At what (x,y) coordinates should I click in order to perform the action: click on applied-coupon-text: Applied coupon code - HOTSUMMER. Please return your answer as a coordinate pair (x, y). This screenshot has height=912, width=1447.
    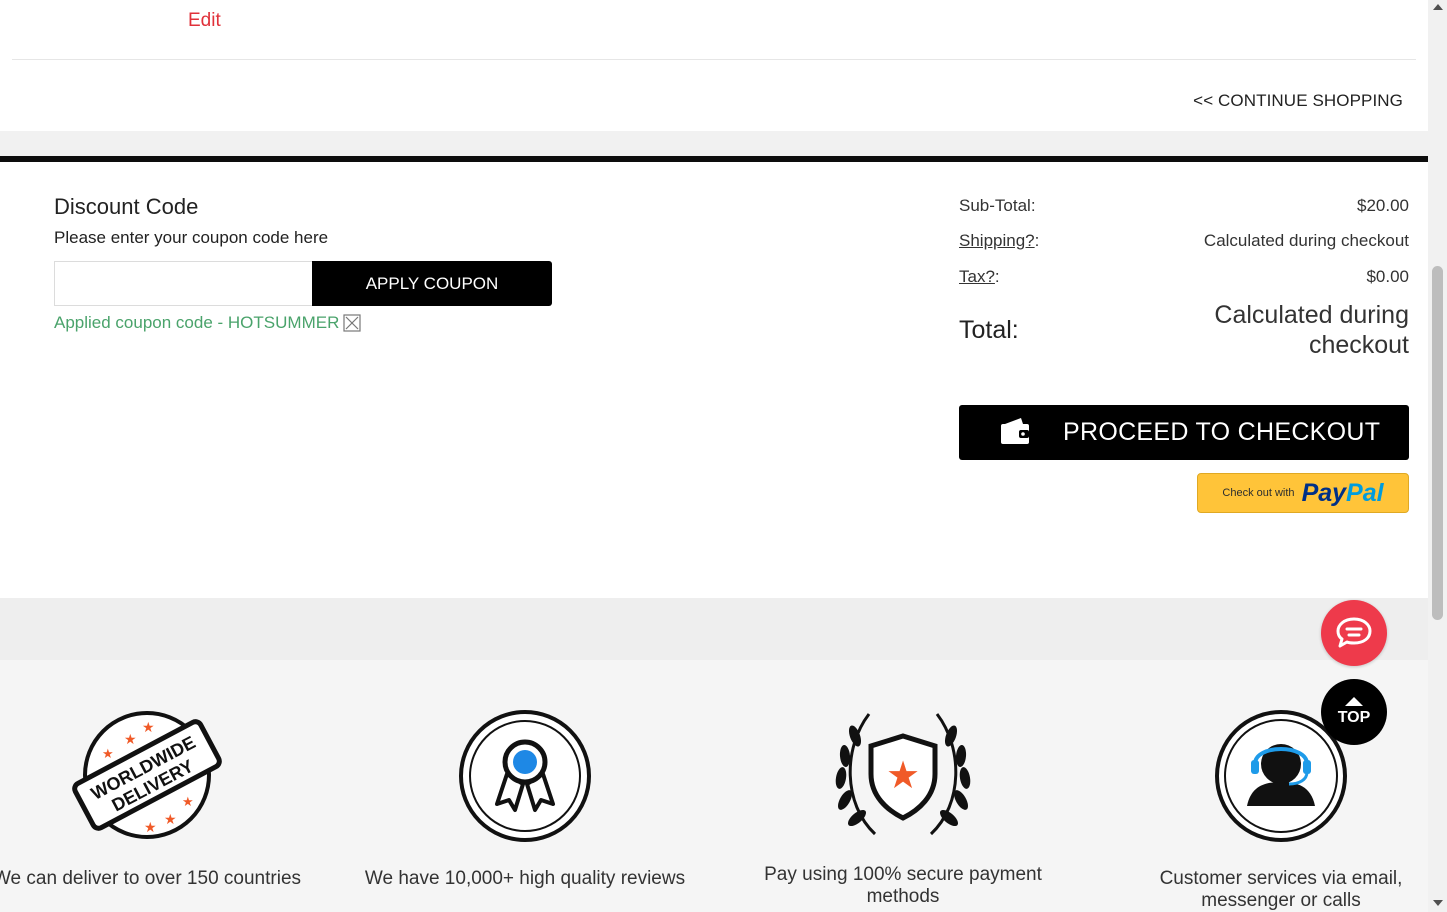
    Looking at the image, I should click on (197, 322).